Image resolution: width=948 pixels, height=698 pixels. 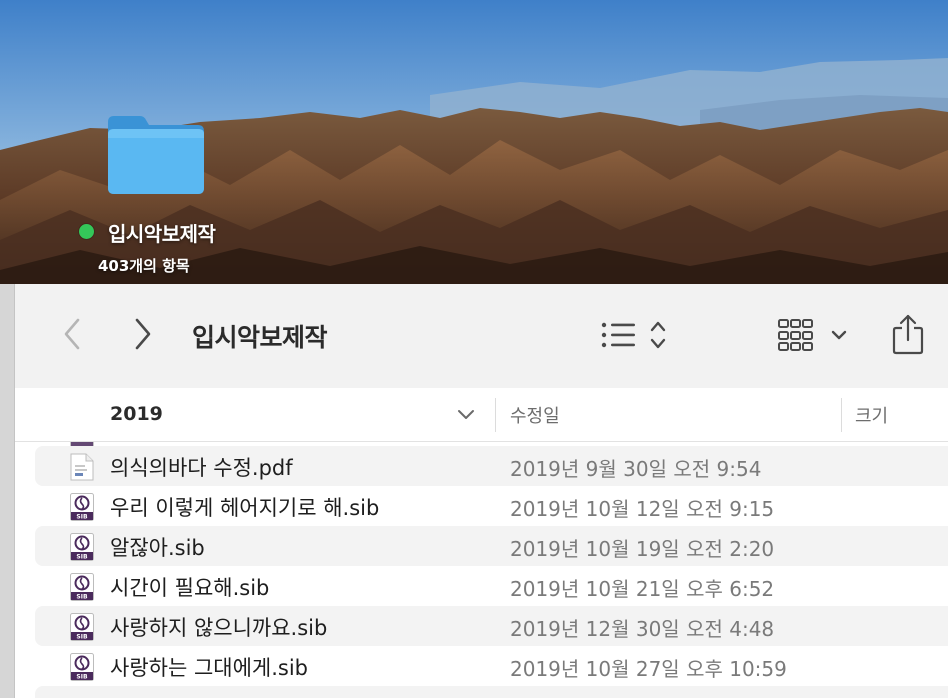 I want to click on icon-grid-view-icon, so click(x=812, y=335).